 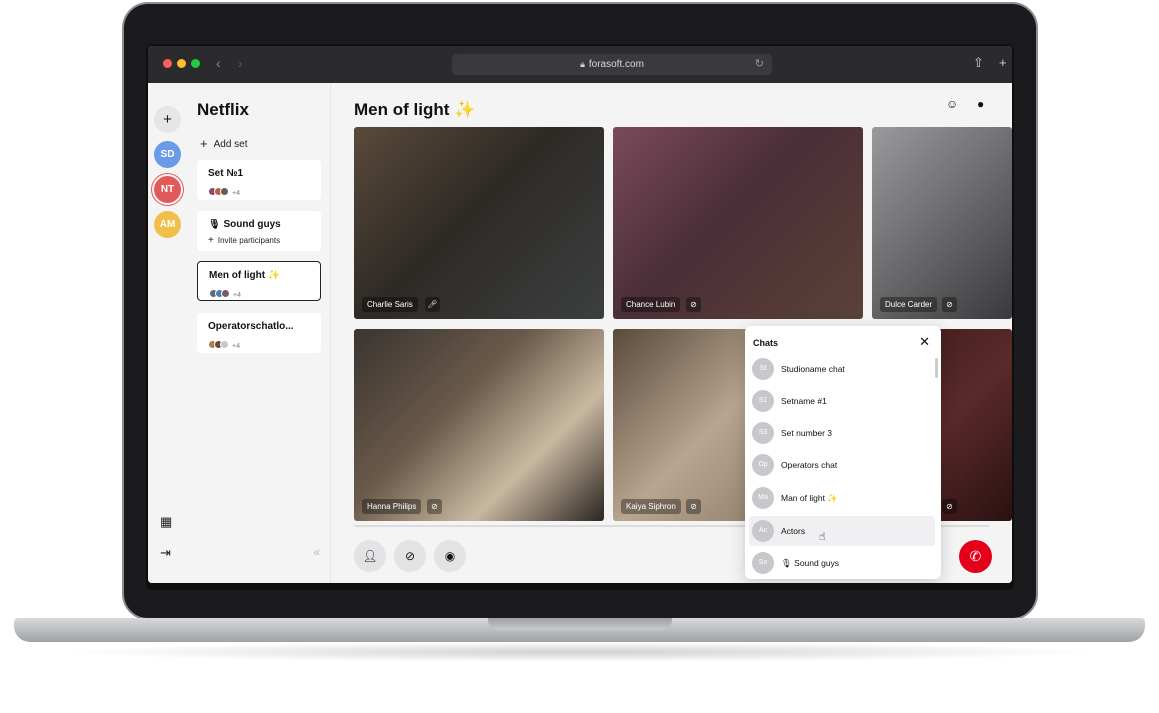 I want to click on video-tile: Chance Lubin ⊘, so click(x=738, y=223).